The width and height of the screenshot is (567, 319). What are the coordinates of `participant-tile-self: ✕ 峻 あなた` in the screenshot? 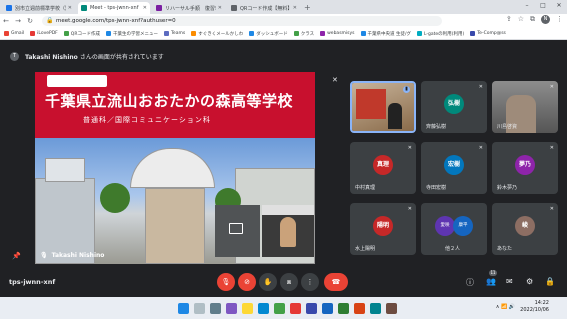 It's located at (525, 229).